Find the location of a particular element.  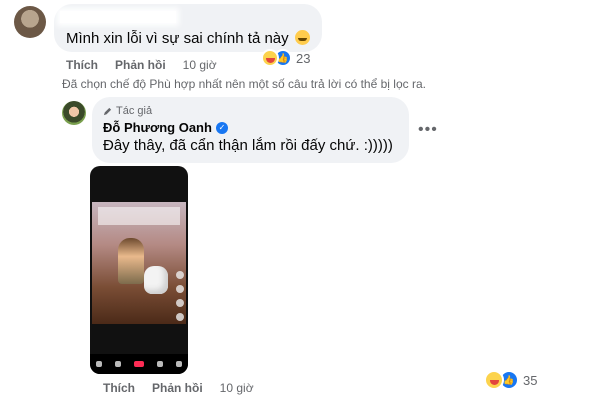

attached-image is located at coordinates (139, 270).